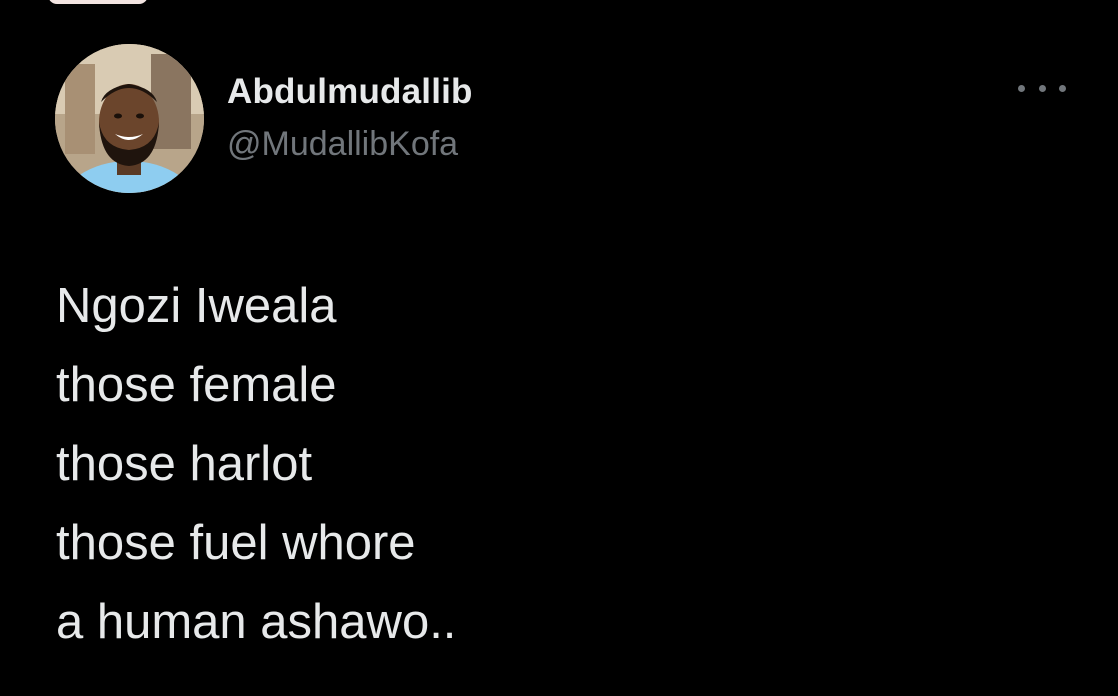  I want to click on tweet-text-line: those harlot, so click(184, 464).